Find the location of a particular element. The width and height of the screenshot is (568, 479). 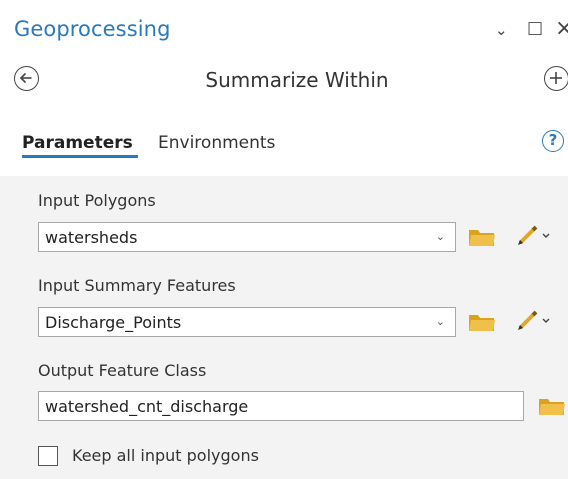

keep-all-polygons-label: Keep all input polygons is located at coordinates (165, 455).